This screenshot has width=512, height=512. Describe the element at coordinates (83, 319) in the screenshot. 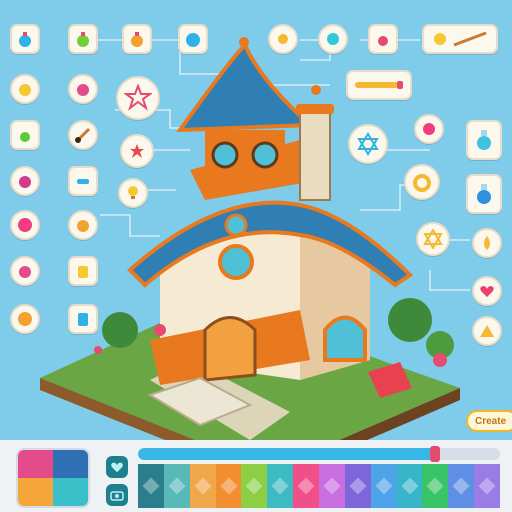

I see `cup-icon` at that location.